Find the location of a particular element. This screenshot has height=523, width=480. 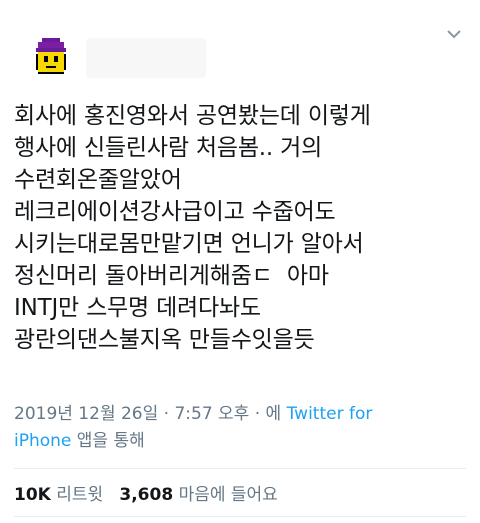

tweet-line: 정신머리 돌아버리게해줌ㄷ 아마 is located at coordinates (171, 276).